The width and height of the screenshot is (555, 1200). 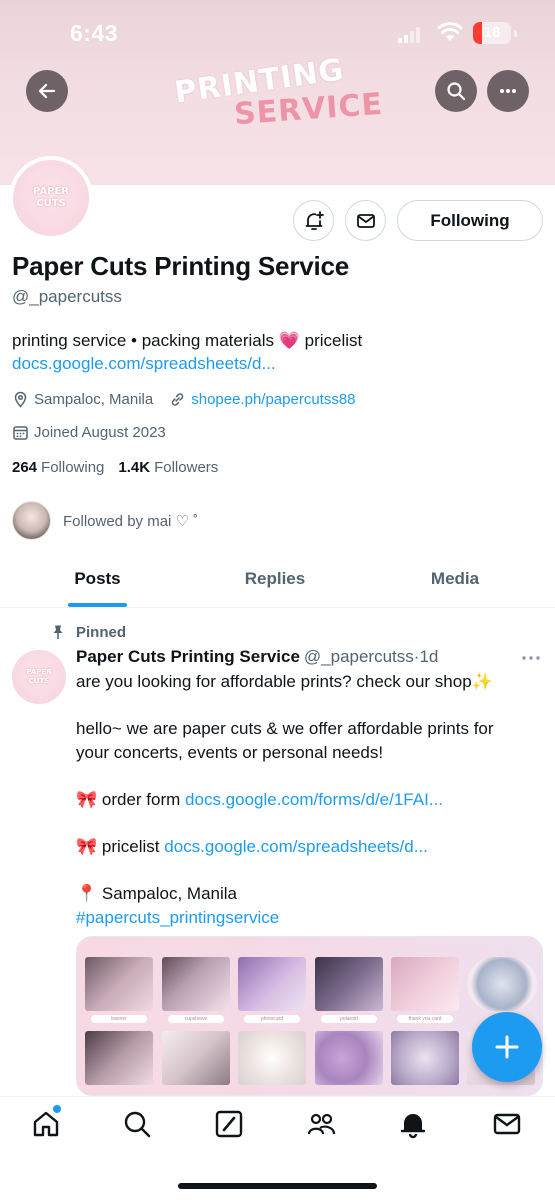 I want to click on post-author-avatar: PAPER CUTS, so click(x=39, y=677).